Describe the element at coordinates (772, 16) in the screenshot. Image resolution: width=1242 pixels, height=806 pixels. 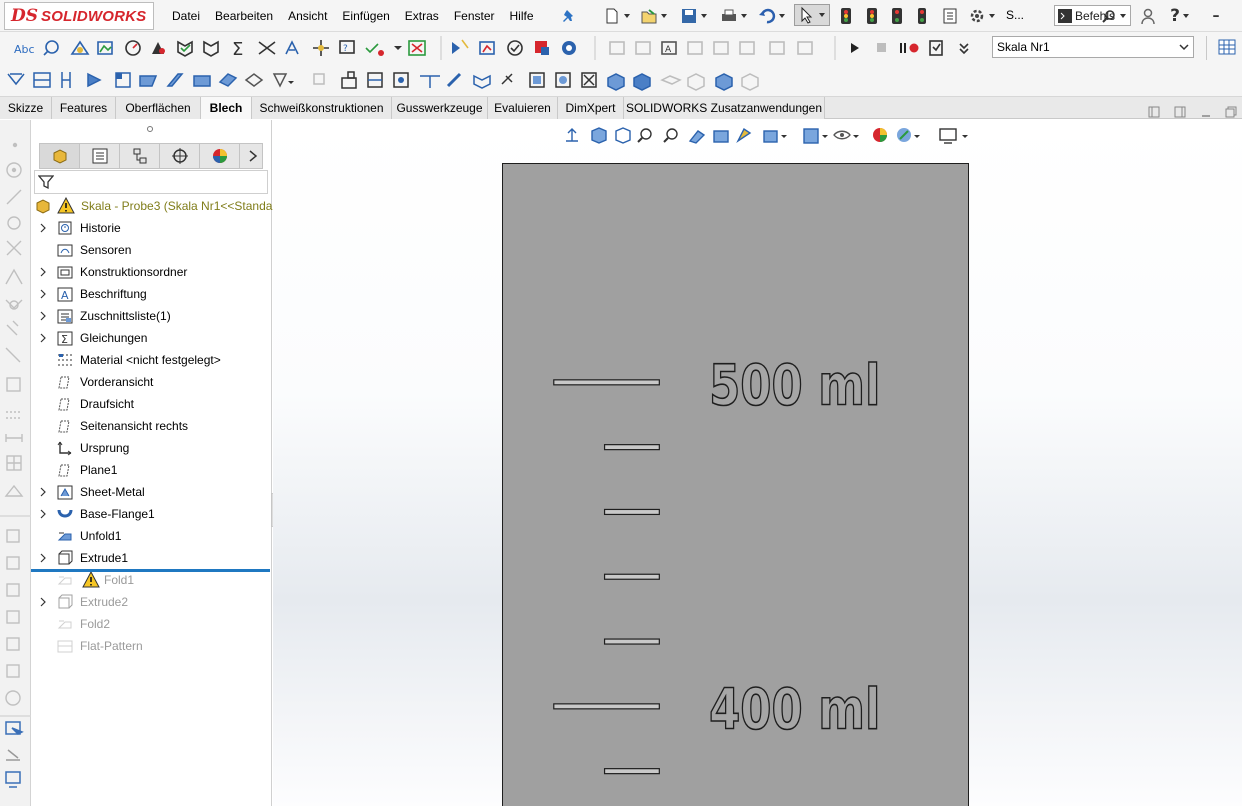
I see `undo-button` at that location.